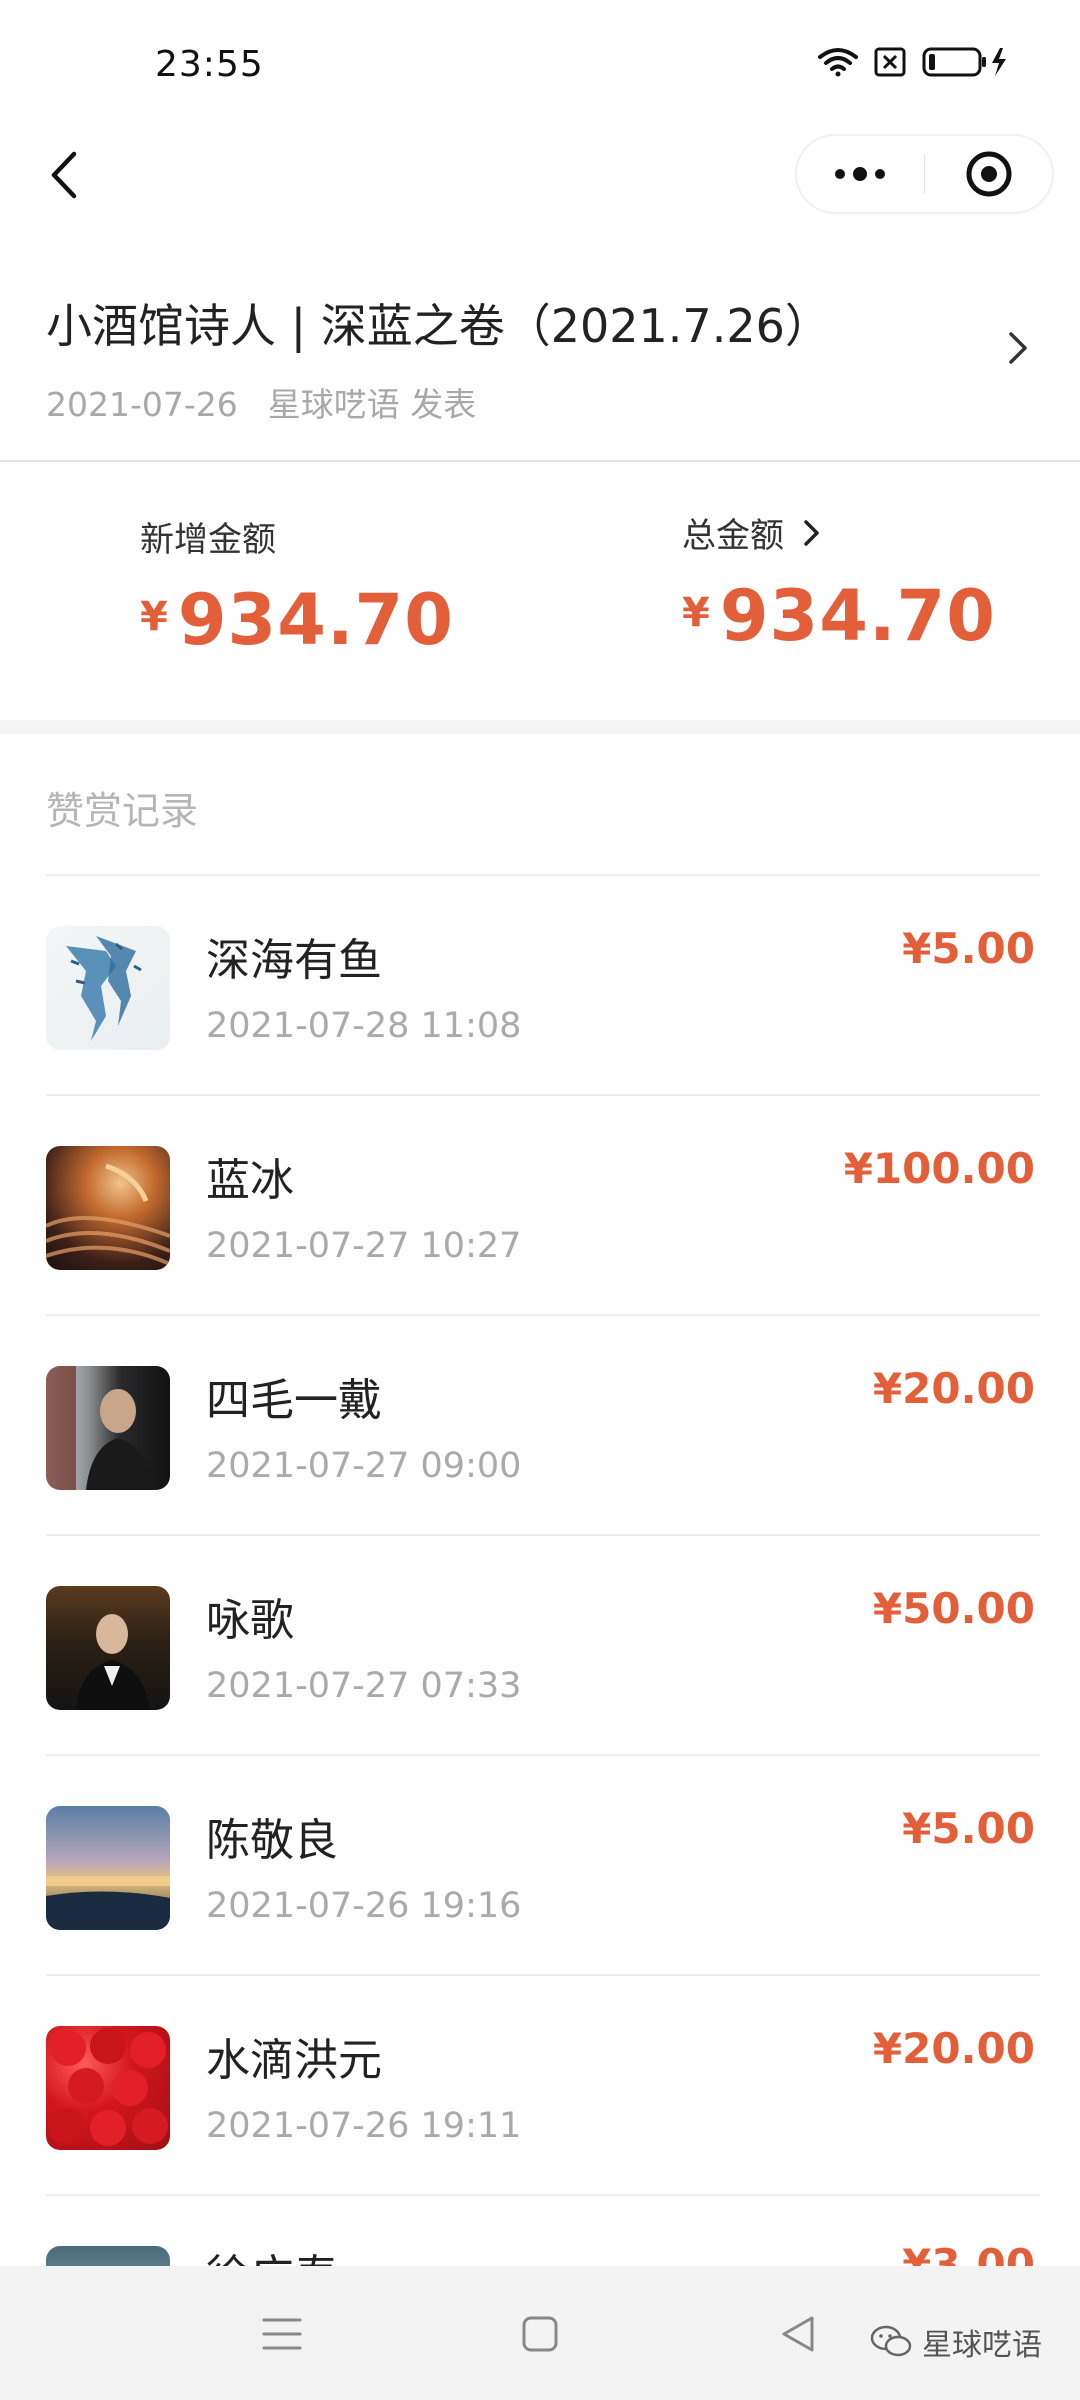 The image size is (1080, 2400). Describe the element at coordinates (250, 1620) in the screenshot. I see `donor-name: 咏歌` at that location.